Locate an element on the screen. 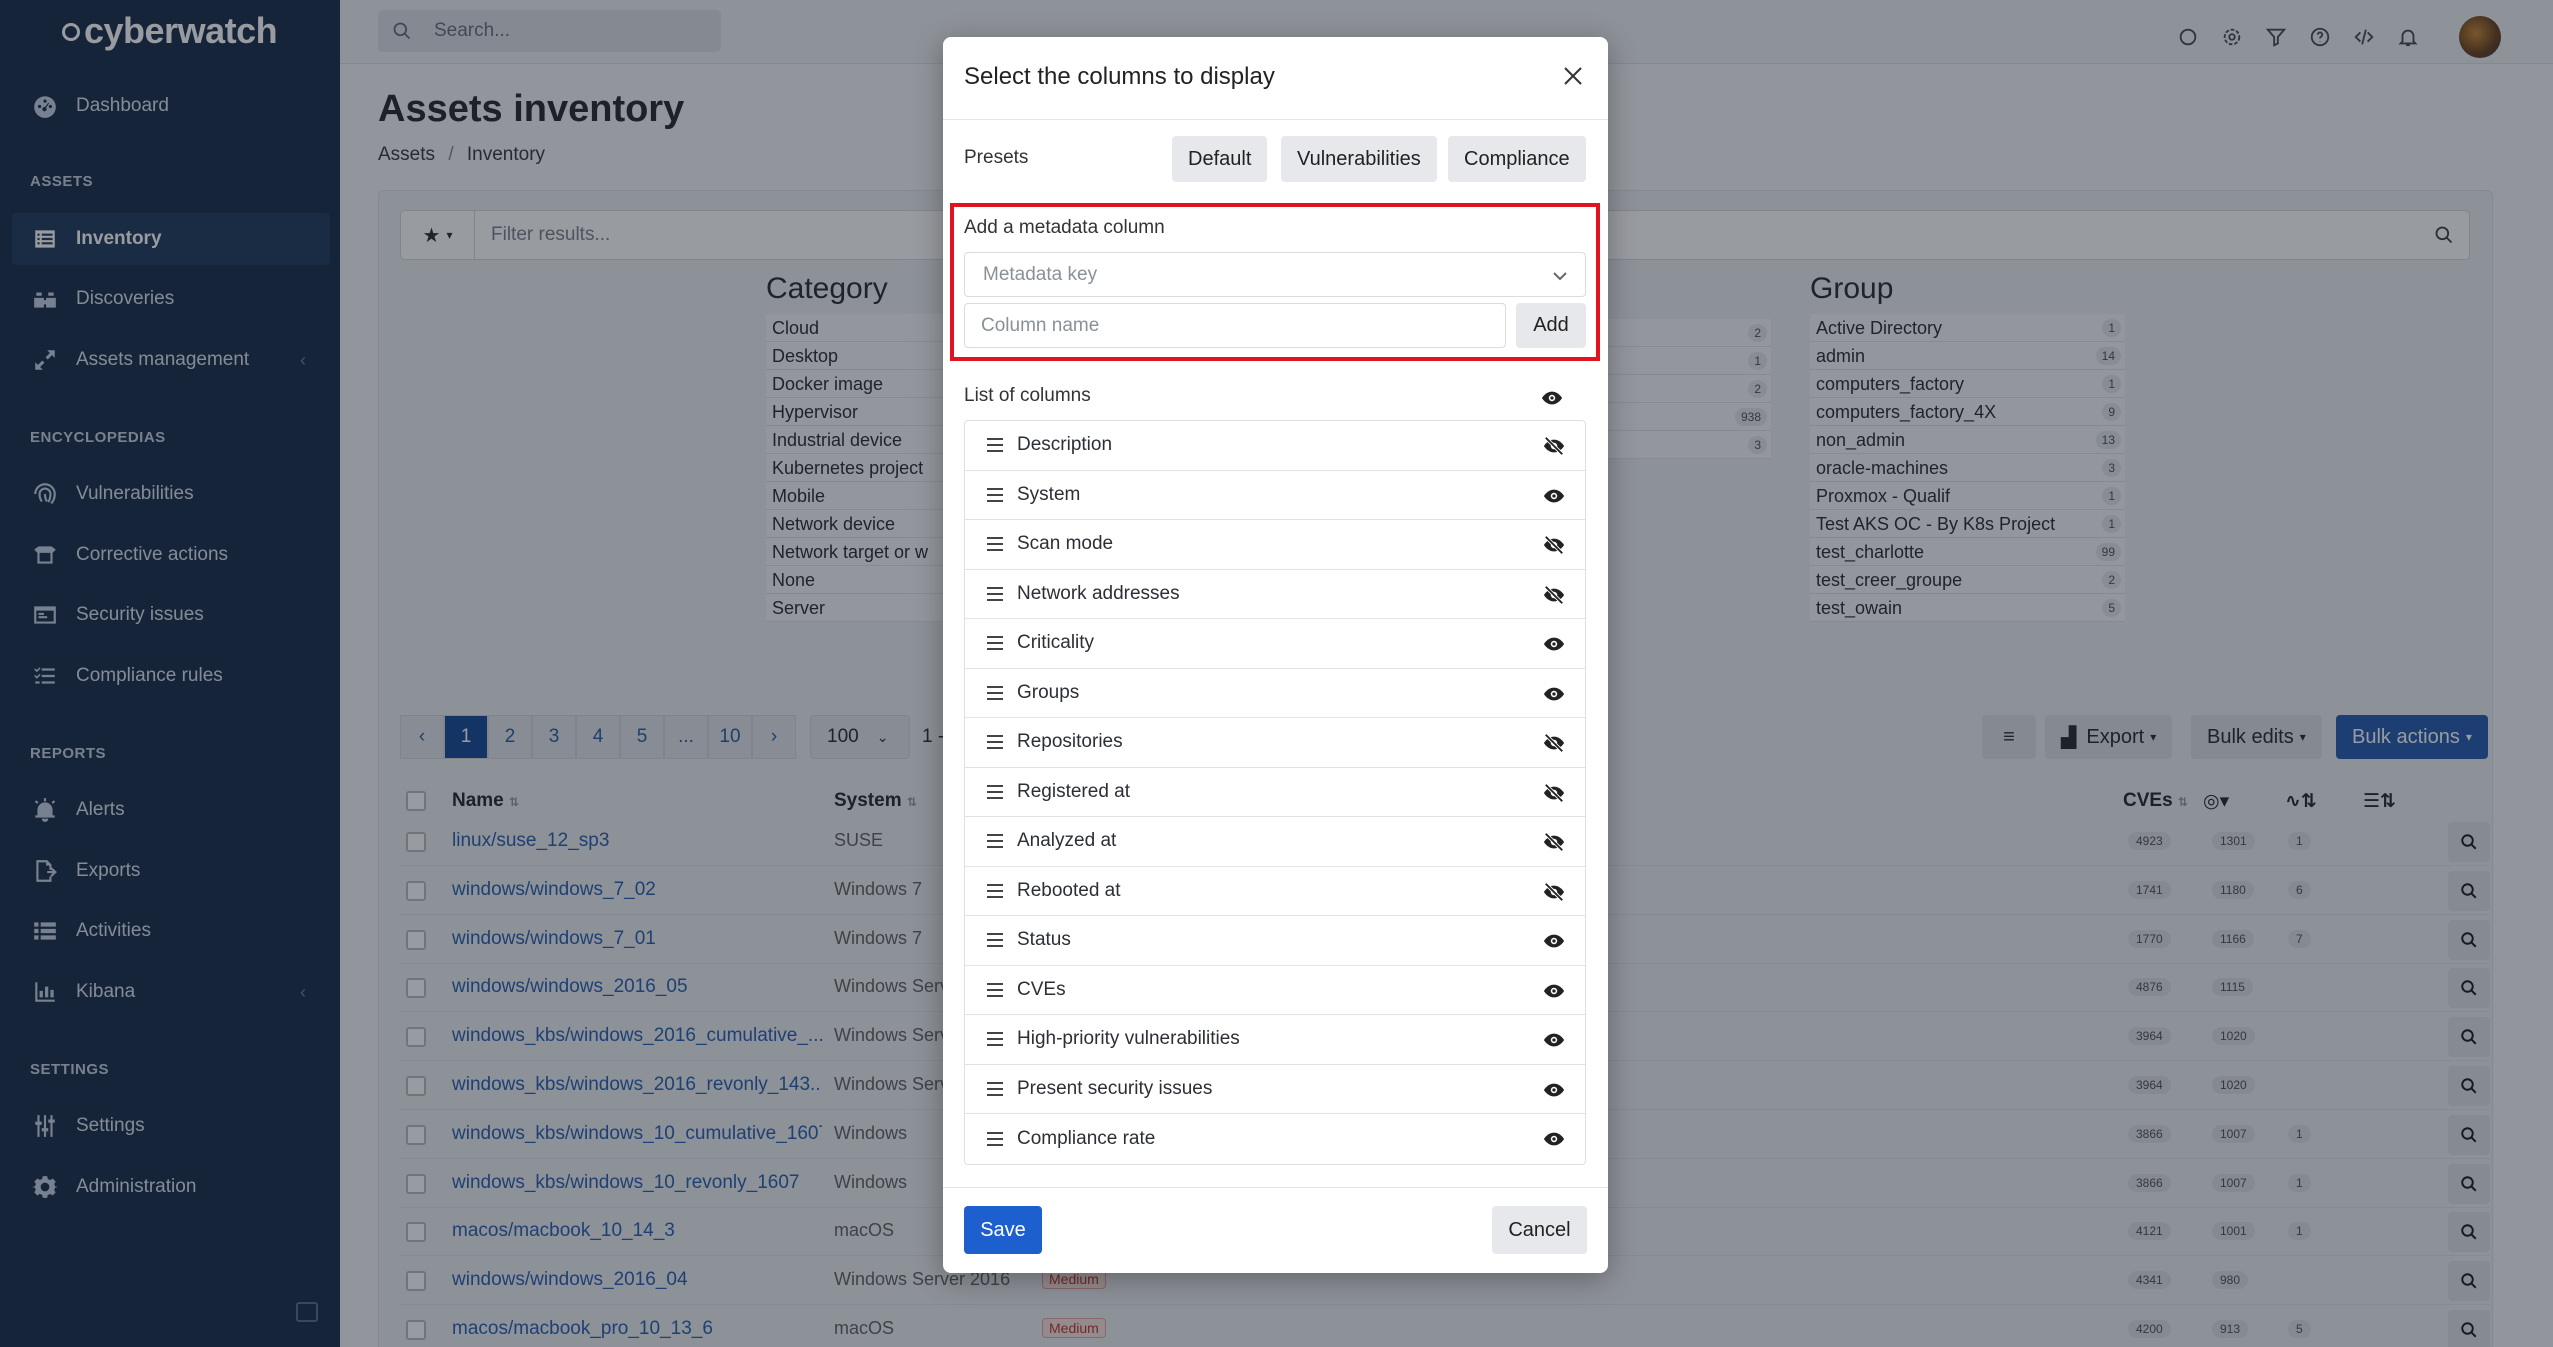 The height and width of the screenshot is (1347, 2553). column-list-item: Compliance rate is located at coordinates (1275, 1139).